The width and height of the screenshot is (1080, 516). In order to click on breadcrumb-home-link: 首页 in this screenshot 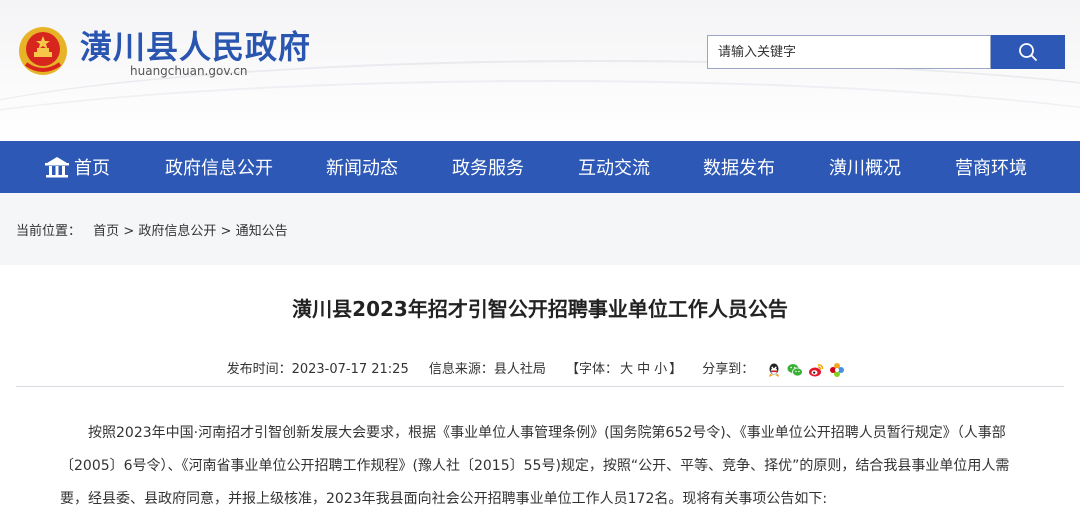, I will do `click(106, 231)`.